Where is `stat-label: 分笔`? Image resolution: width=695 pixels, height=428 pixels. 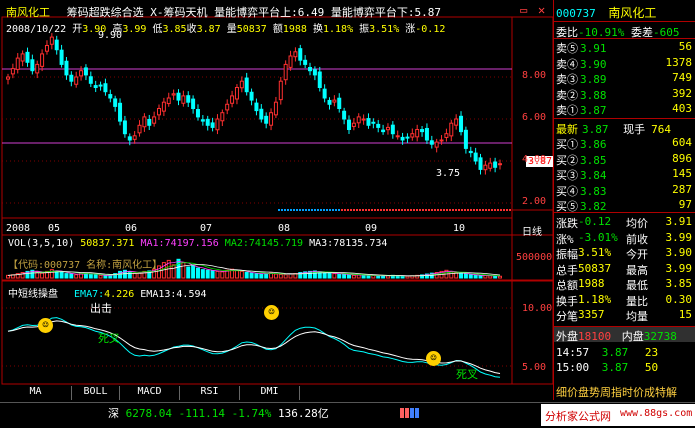 stat-label: 分笔 is located at coordinates (567, 316).